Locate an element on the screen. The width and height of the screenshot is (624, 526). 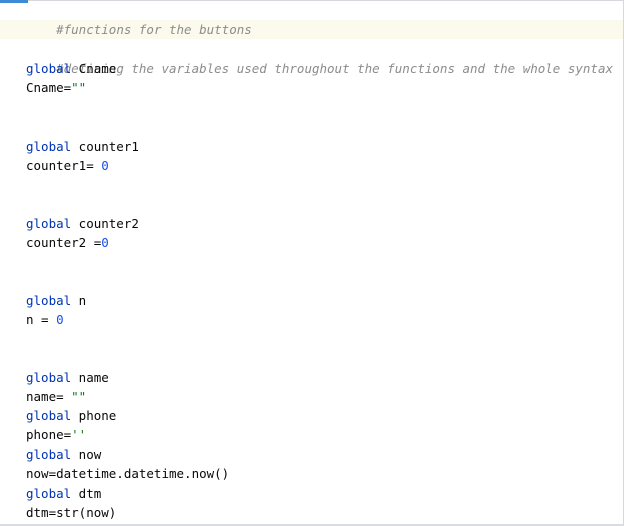
code-line-1: #functions for the buttons is located at coordinates (139, 19).